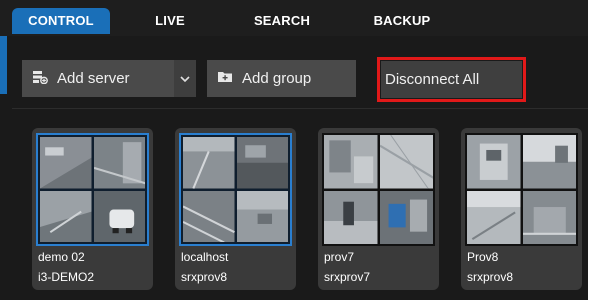 The height and width of the screenshot is (300, 592). What do you see at coordinates (225, 78) in the screenshot?
I see `folder-add-icon` at bounding box center [225, 78].